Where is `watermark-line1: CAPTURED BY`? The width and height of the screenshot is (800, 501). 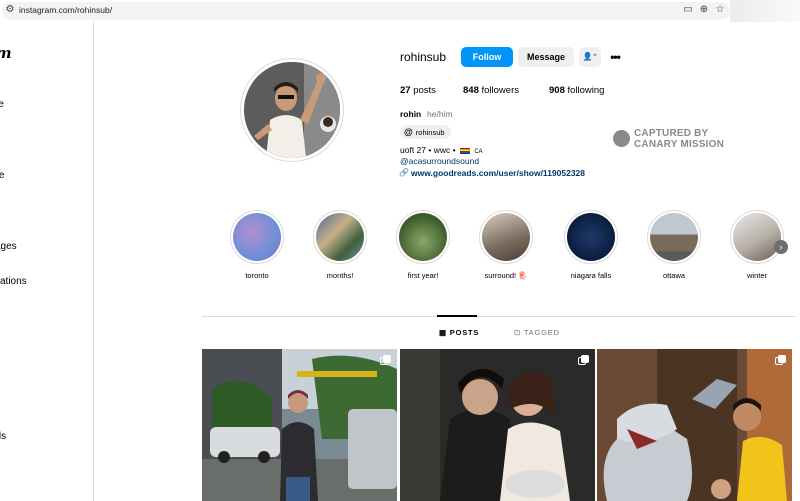
watermark-line1: CAPTURED BY is located at coordinates (671, 133).